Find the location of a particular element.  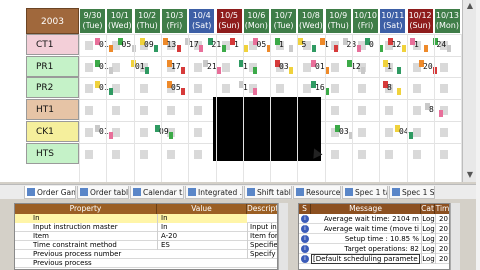

message-header: Message is located at coordinates (366, 209).